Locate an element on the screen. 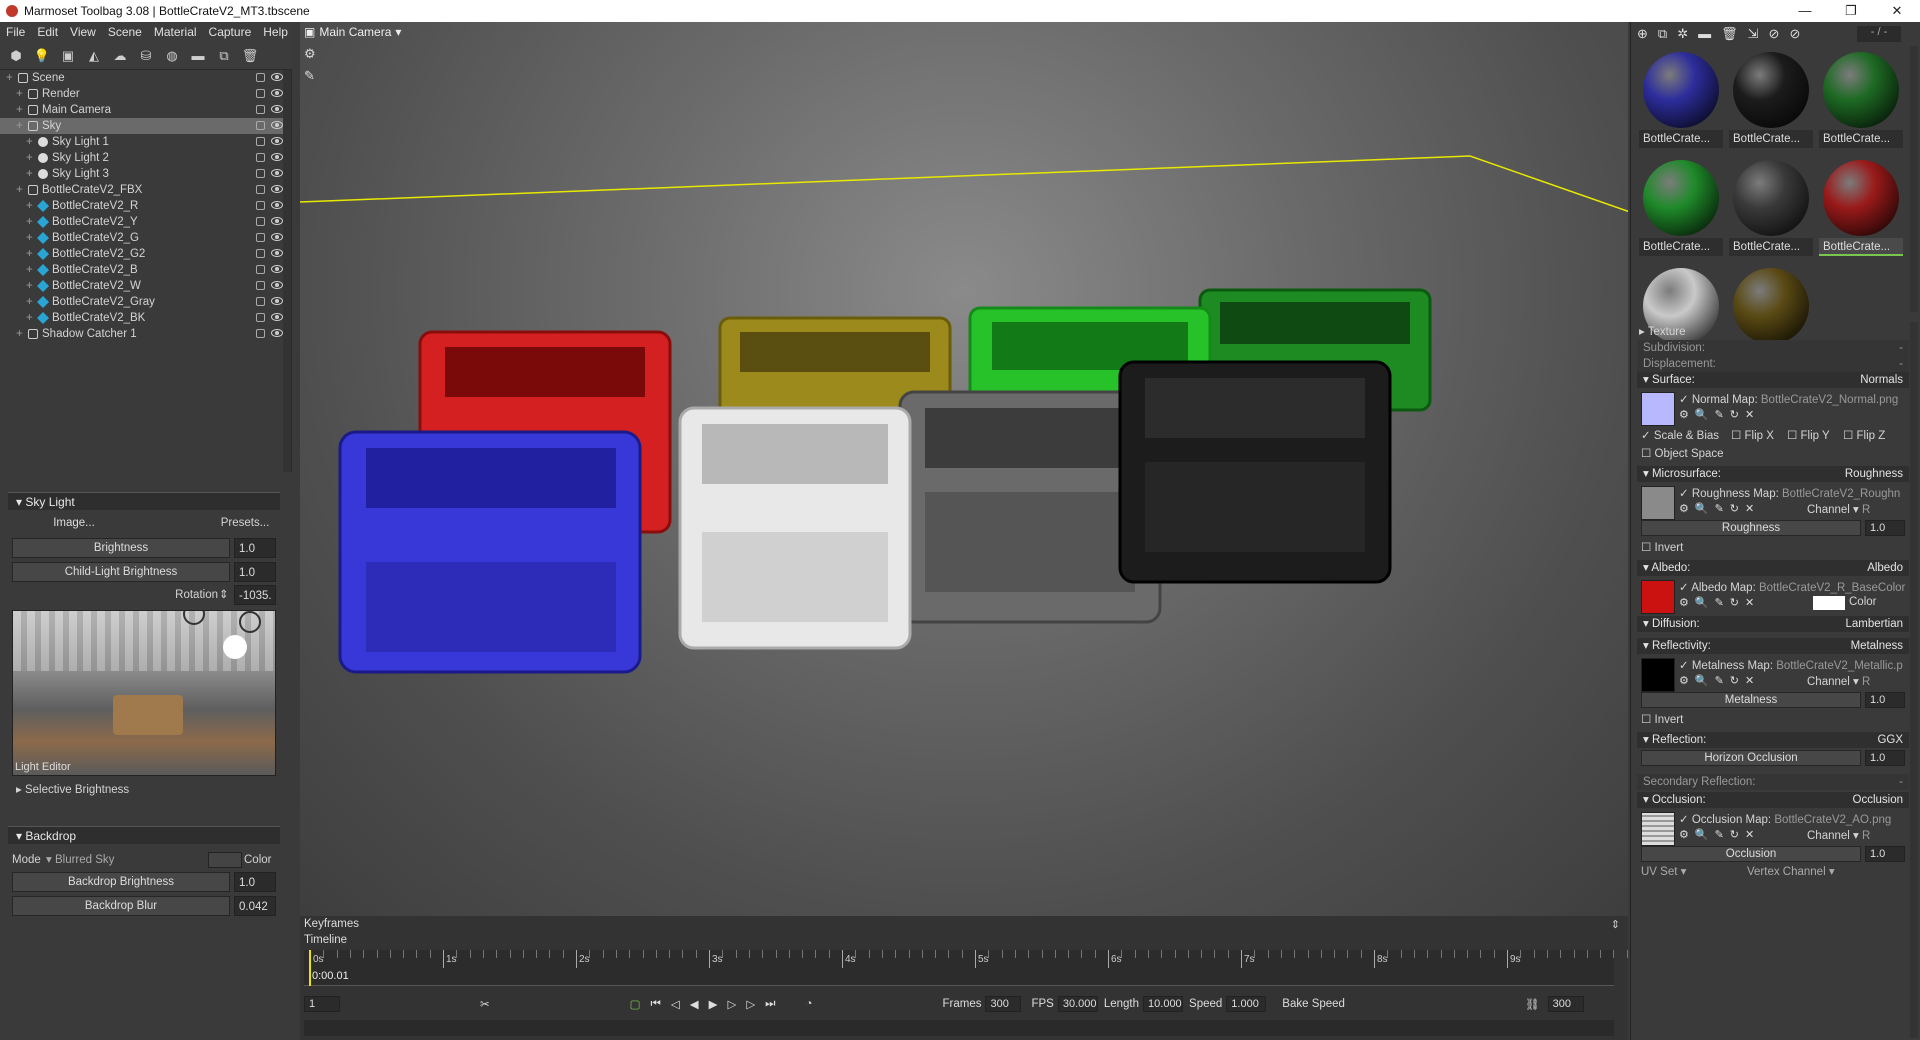 This screenshot has width=1920, height=1040. menu-edit: Edit is located at coordinates (47, 32).